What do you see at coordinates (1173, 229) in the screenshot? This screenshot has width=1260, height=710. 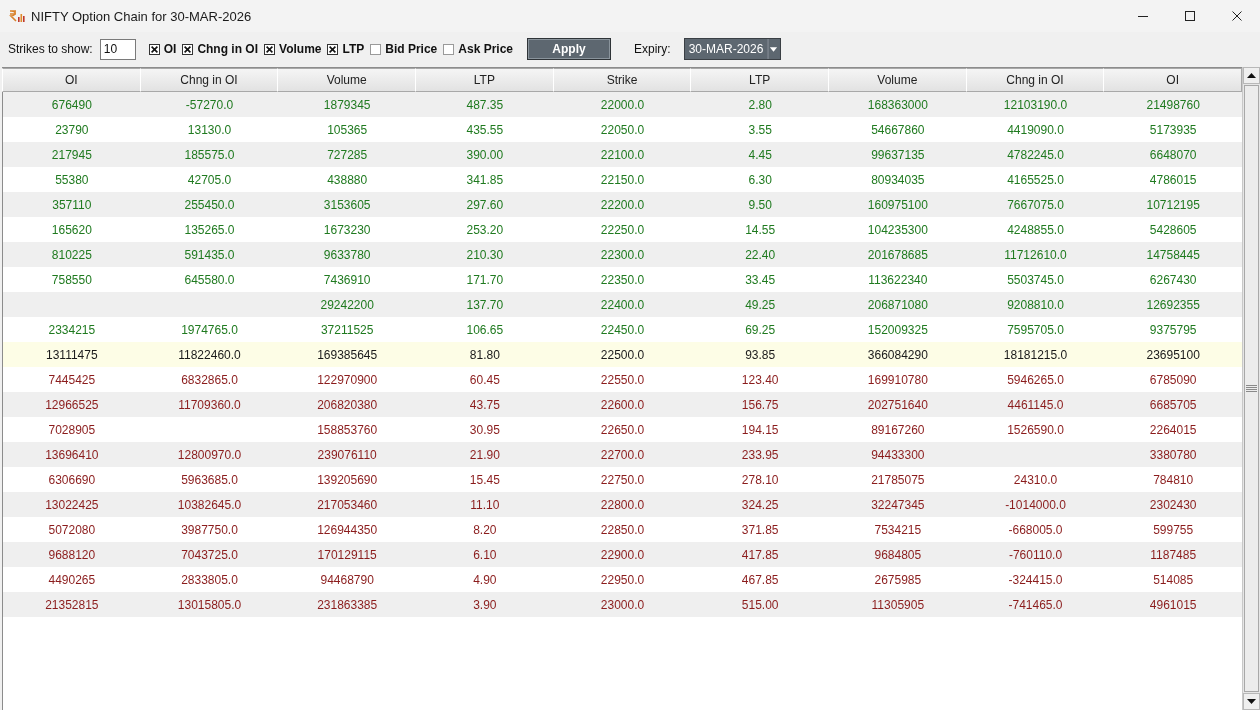 I see `table-cell: 5428605` at bounding box center [1173, 229].